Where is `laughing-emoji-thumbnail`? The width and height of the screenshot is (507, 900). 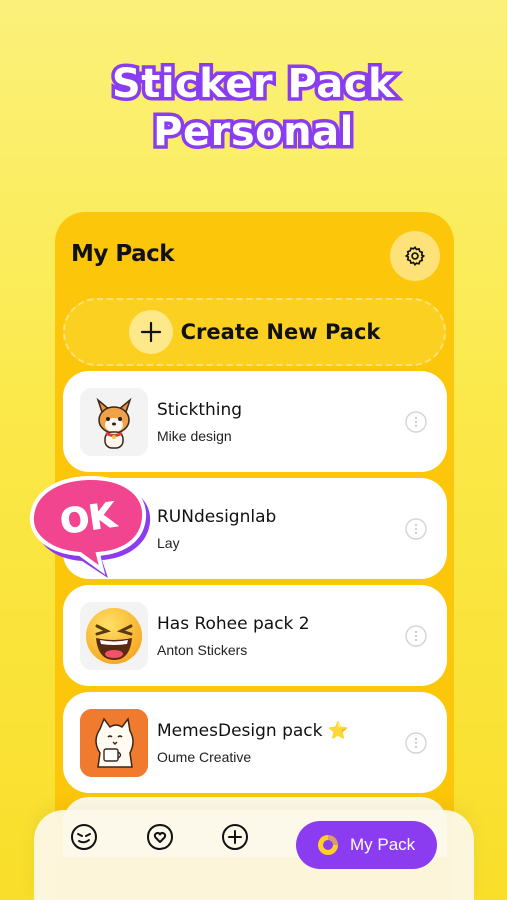 laughing-emoji-thumbnail is located at coordinates (114, 636).